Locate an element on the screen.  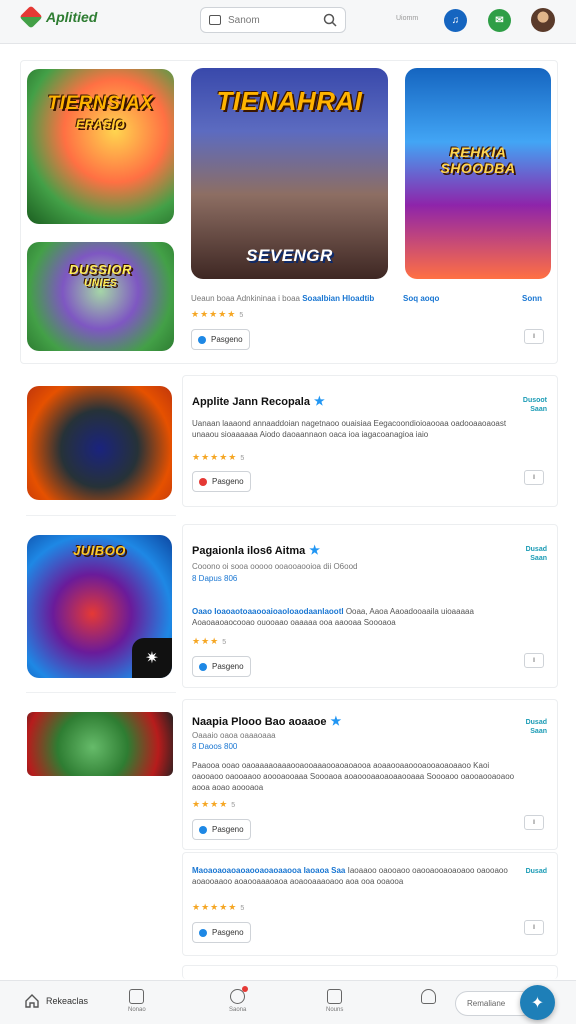
nav-home: Rekeaclas is located at coordinates (56, 1001).